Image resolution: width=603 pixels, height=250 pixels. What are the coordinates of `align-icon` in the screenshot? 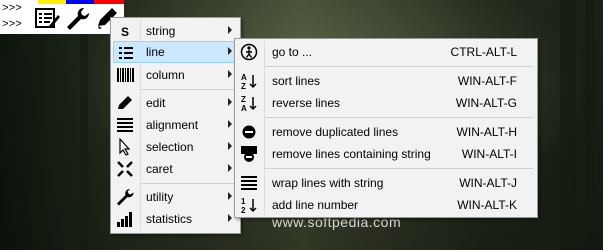 It's located at (125, 125).